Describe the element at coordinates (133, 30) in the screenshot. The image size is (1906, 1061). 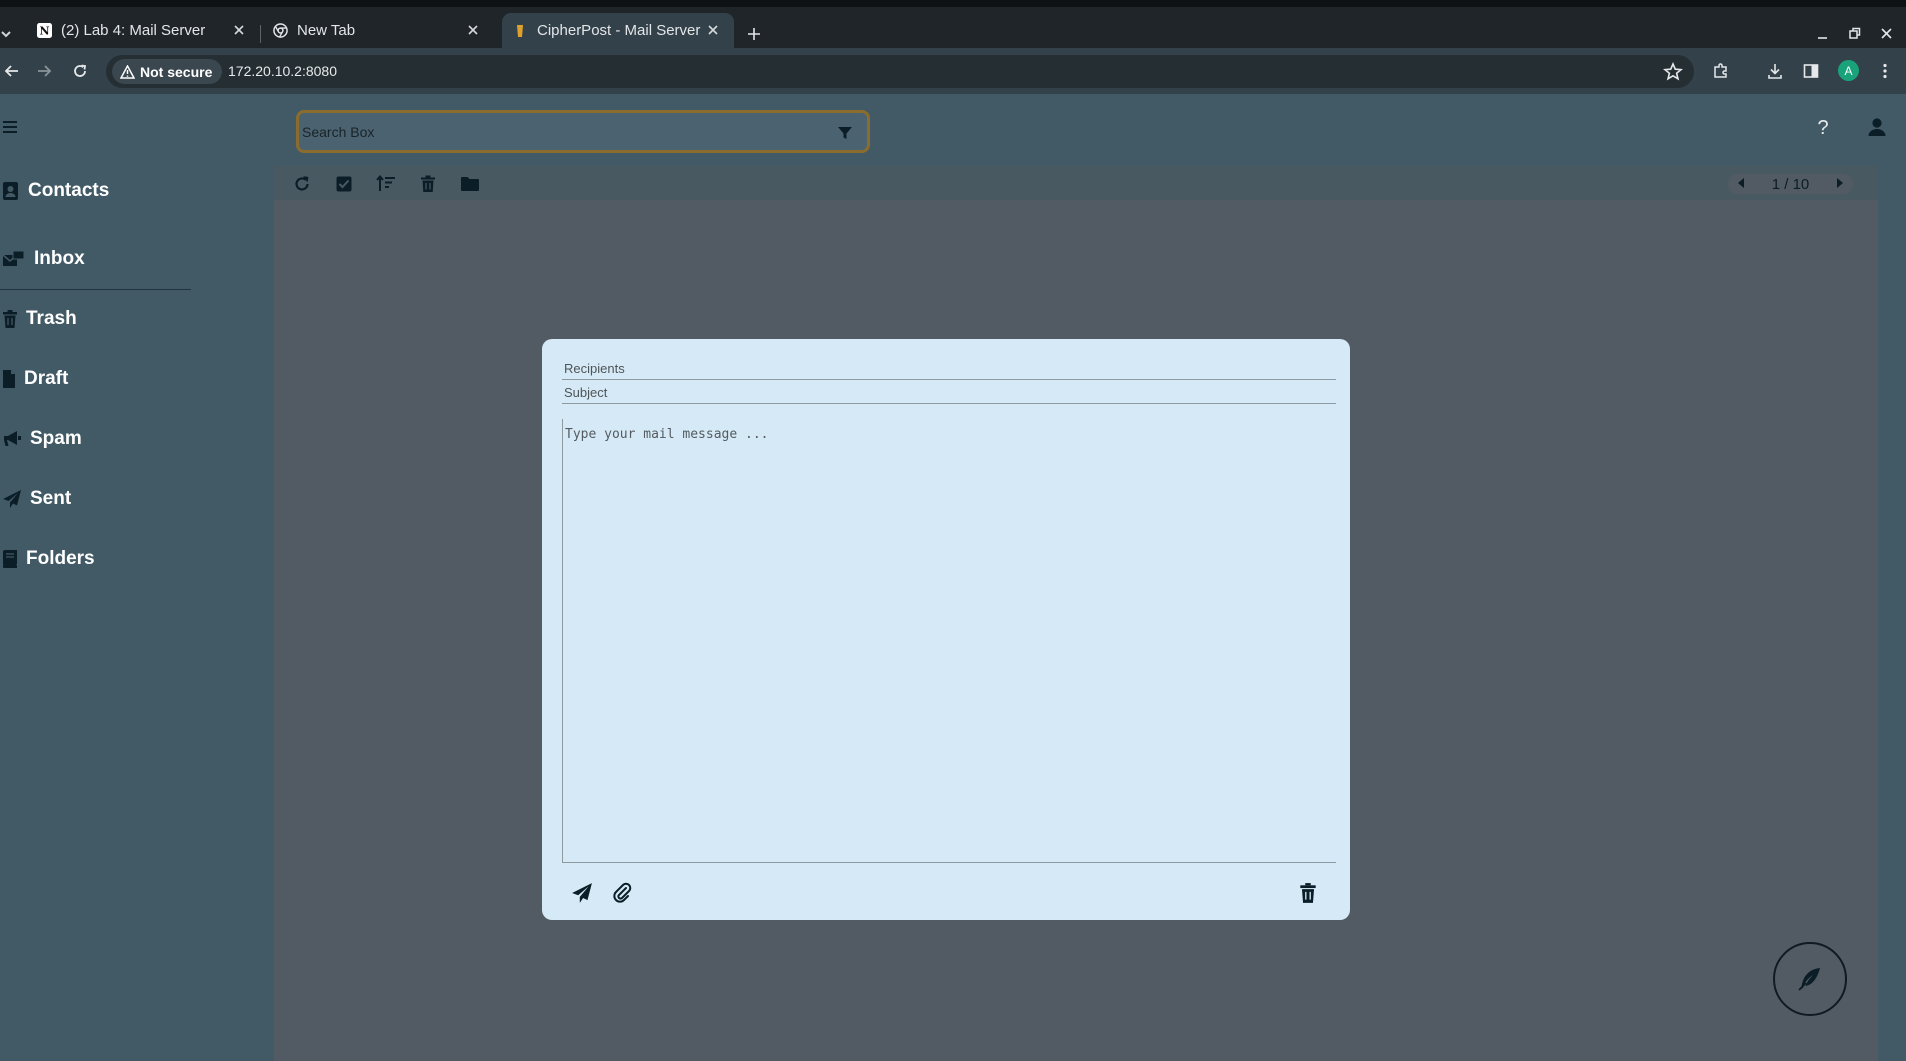
I see `tab-title: (2) Lab 4: Mail Server` at that location.